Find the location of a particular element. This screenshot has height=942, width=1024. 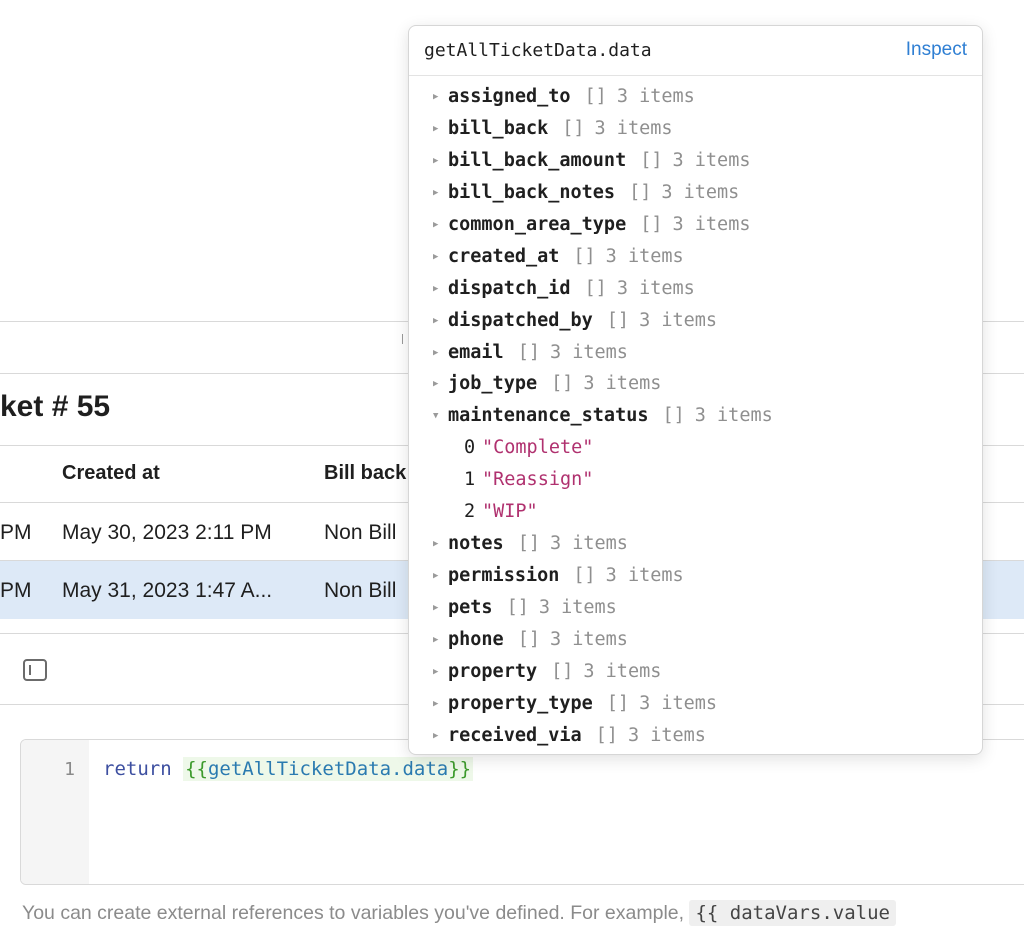

tree-node-dispatched-by: ▶ dispatched_by [] 3 items is located at coordinates (695, 321).